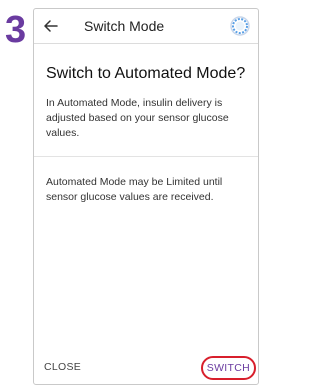 Image resolution: width=320 pixels, height=386 pixels. I want to click on back-arrow-icon, so click(51, 26).